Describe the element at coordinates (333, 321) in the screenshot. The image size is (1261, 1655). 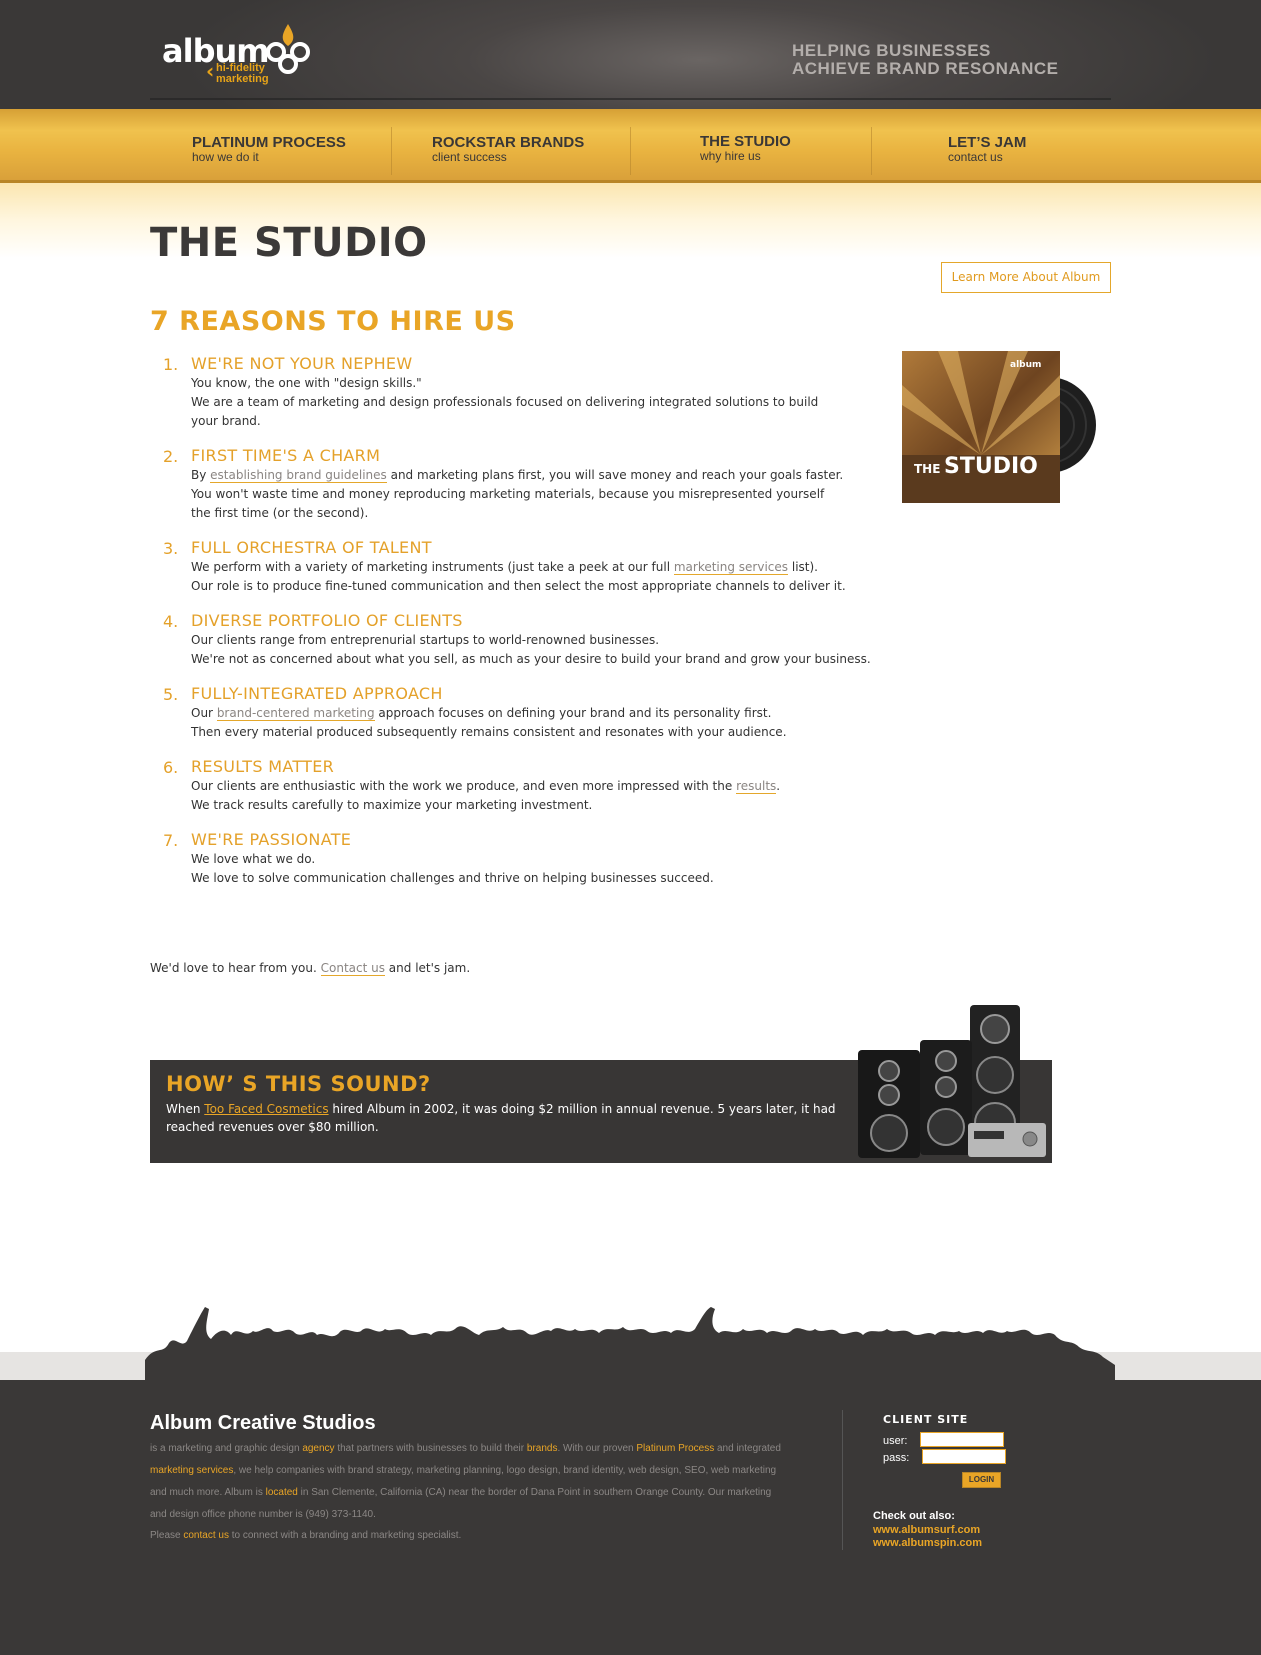
I see `reasons-heading: 7 REASONS TO HIRE US` at that location.